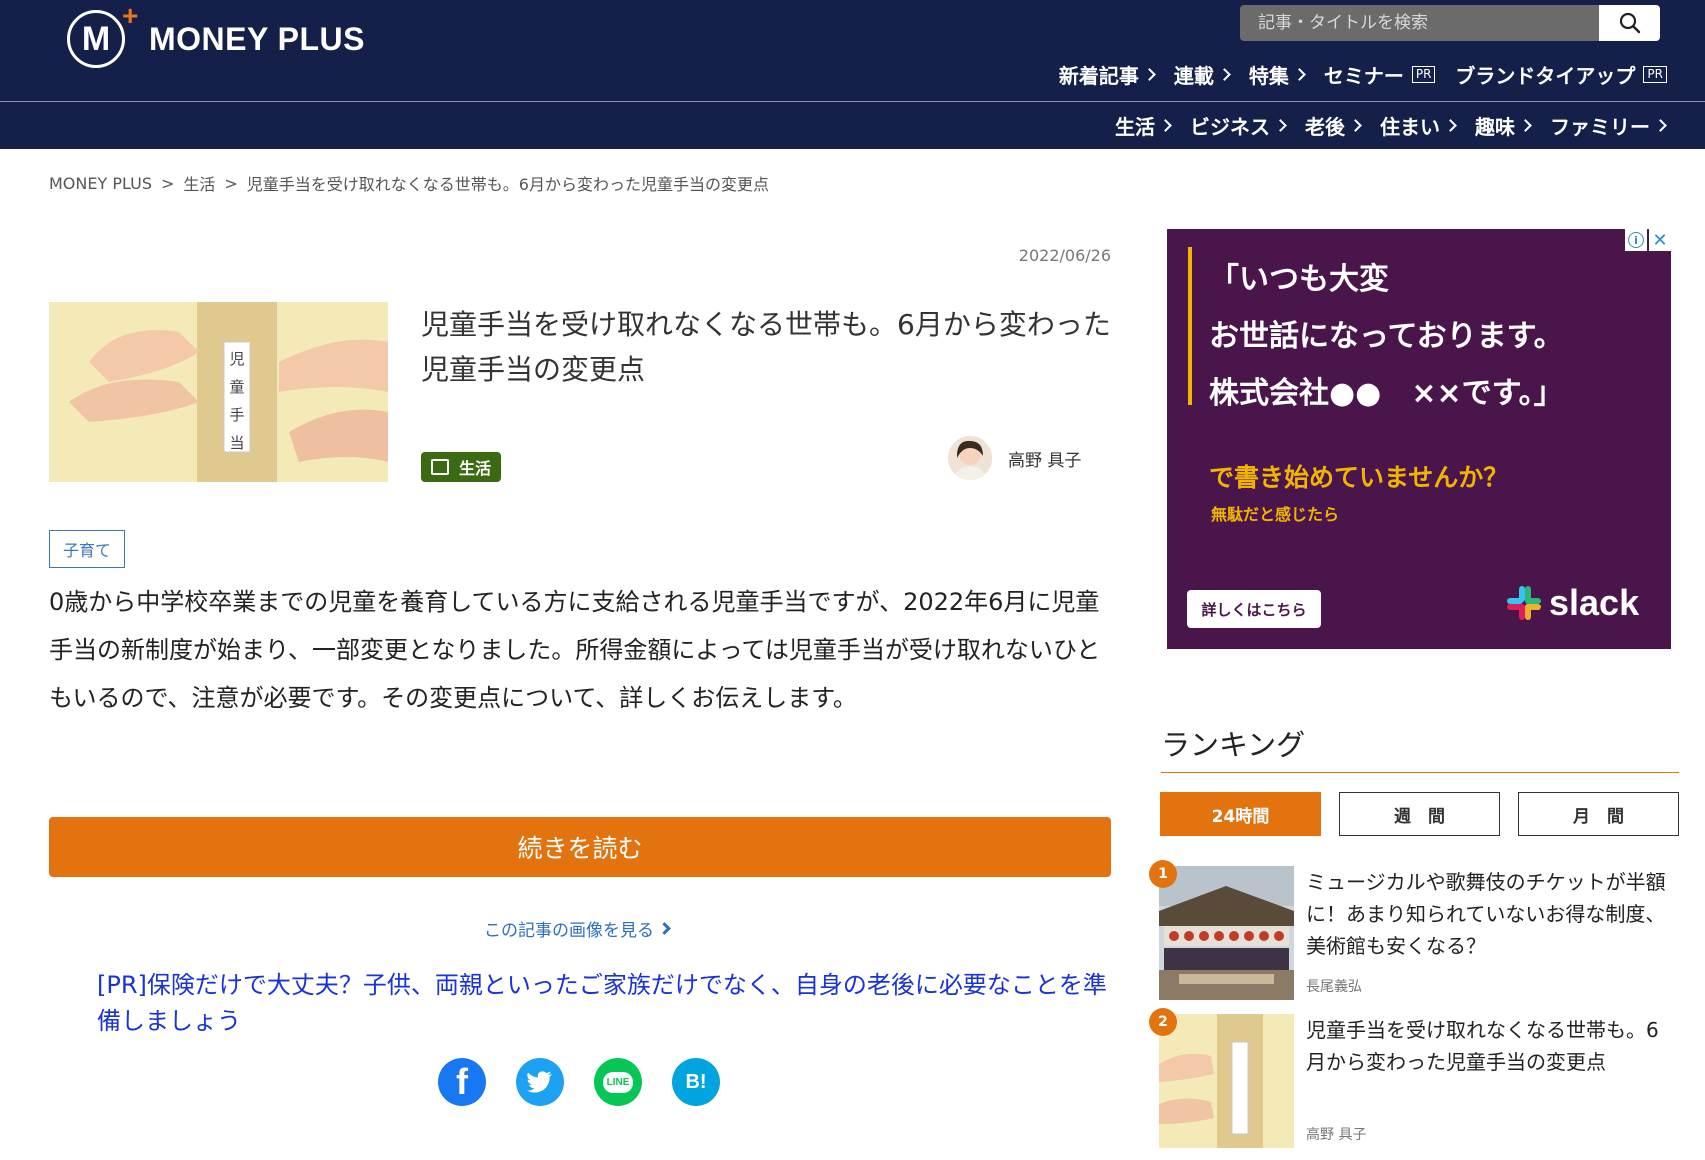  I want to click on logo-mark: M, so click(96, 39).